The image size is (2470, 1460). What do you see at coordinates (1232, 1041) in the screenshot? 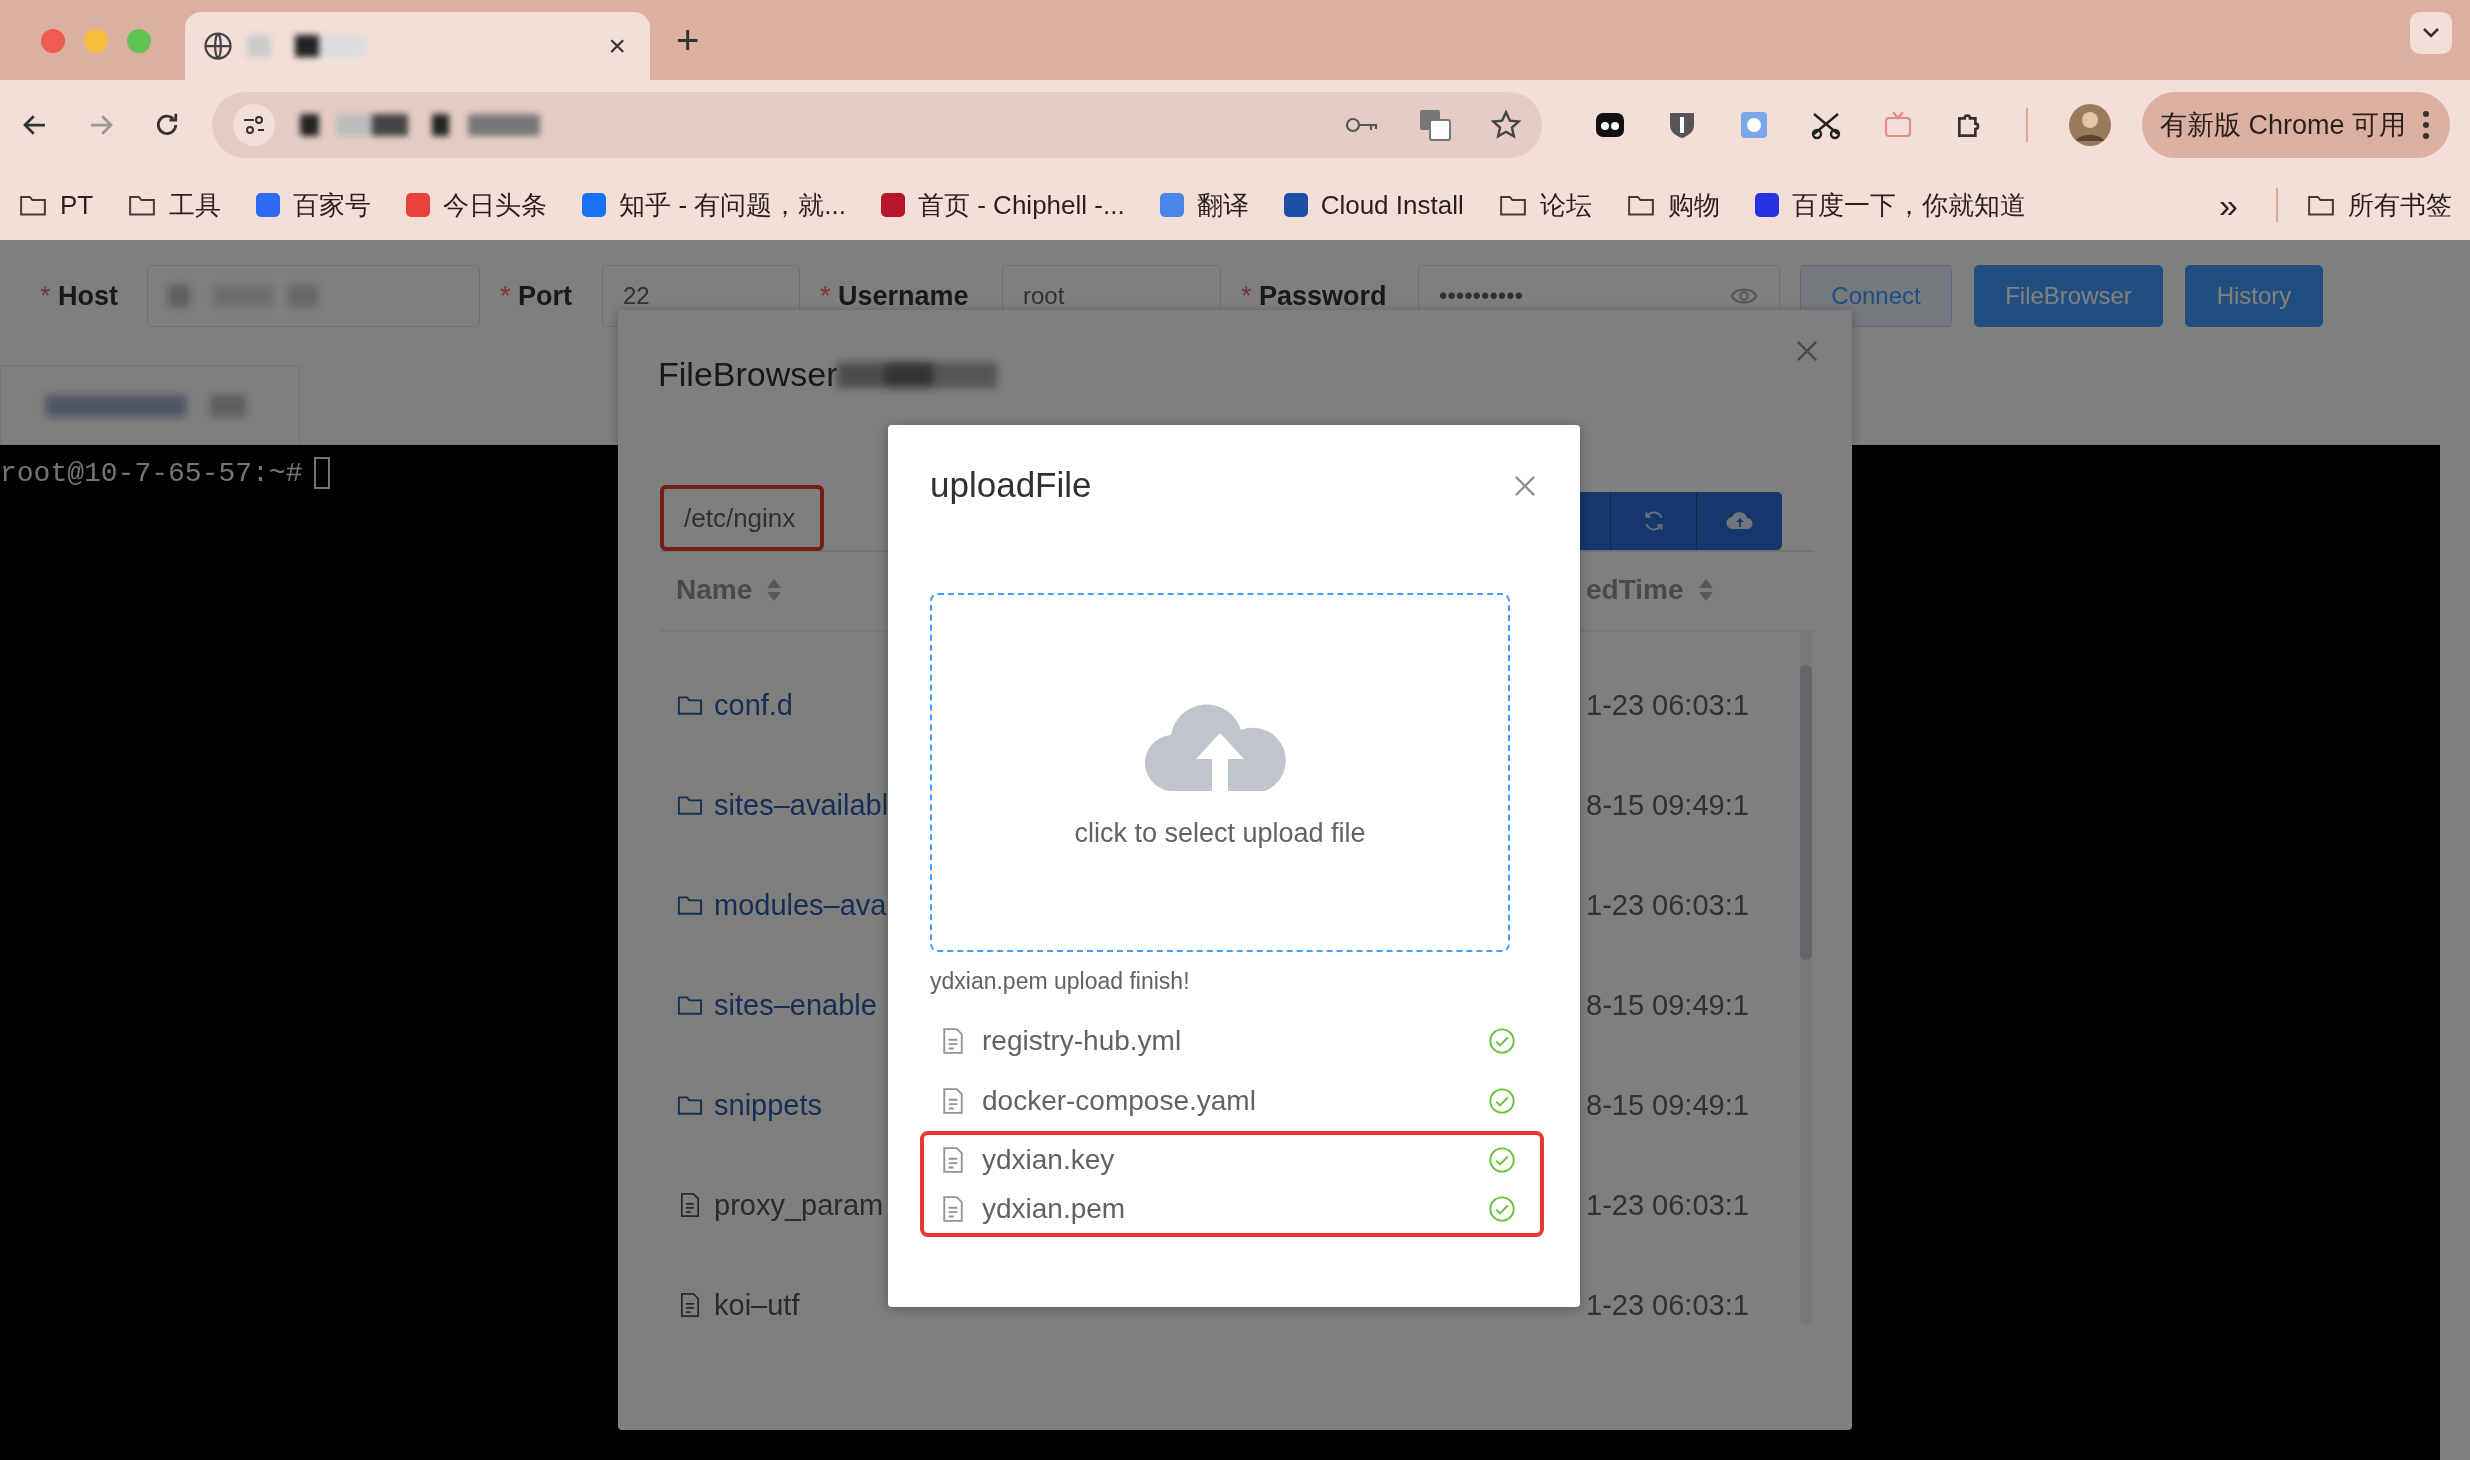
I see `uploaded-file-item: registry-hub.yml` at bounding box center [1232, 1041].